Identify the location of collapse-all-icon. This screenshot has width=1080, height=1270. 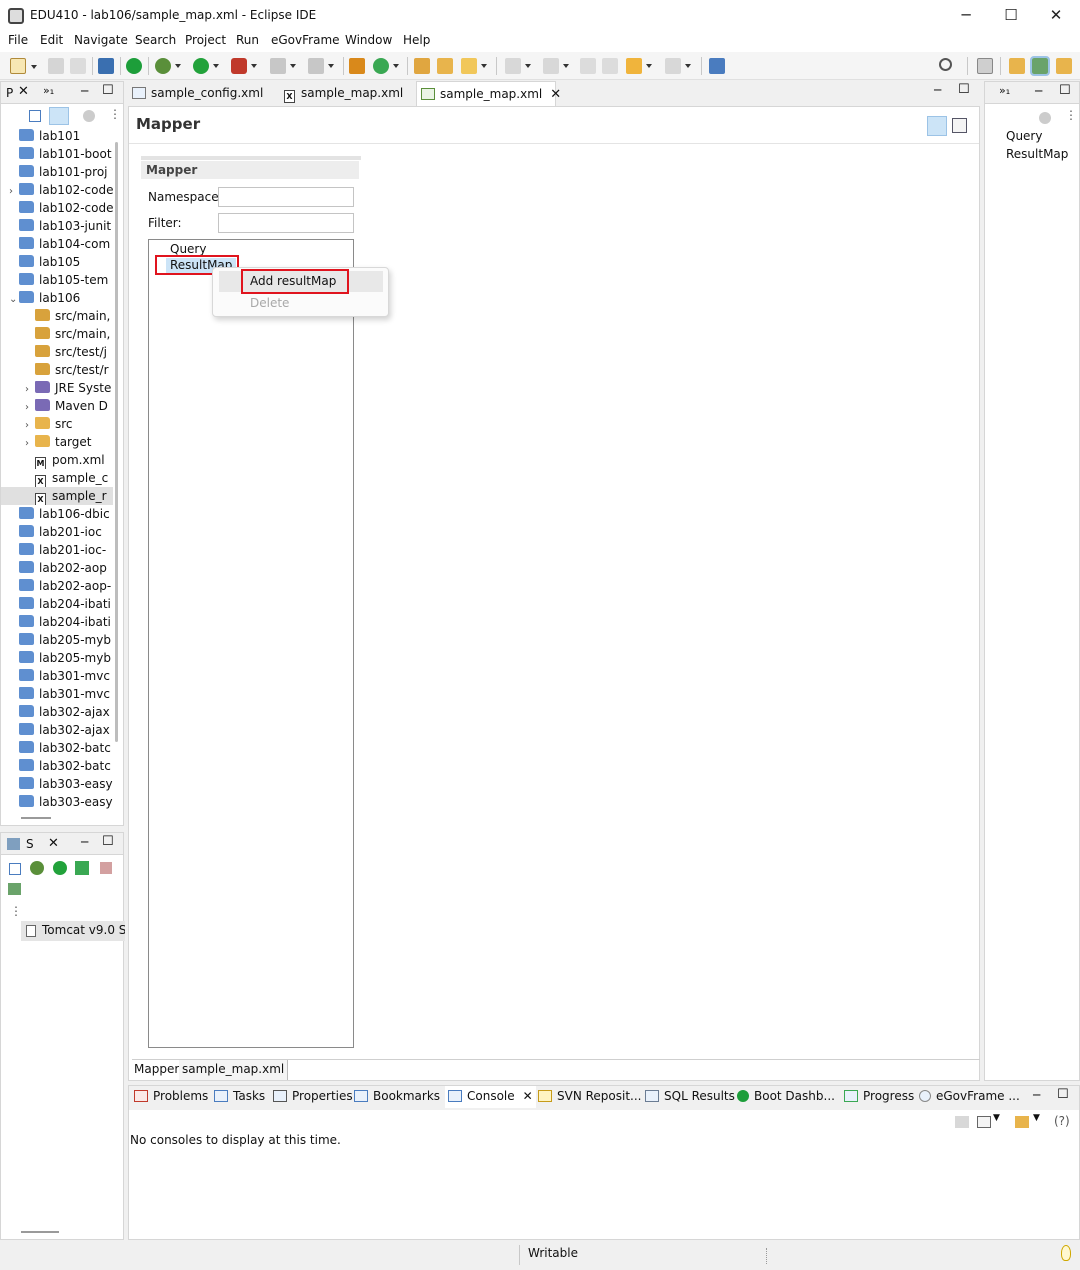
(35, 116).